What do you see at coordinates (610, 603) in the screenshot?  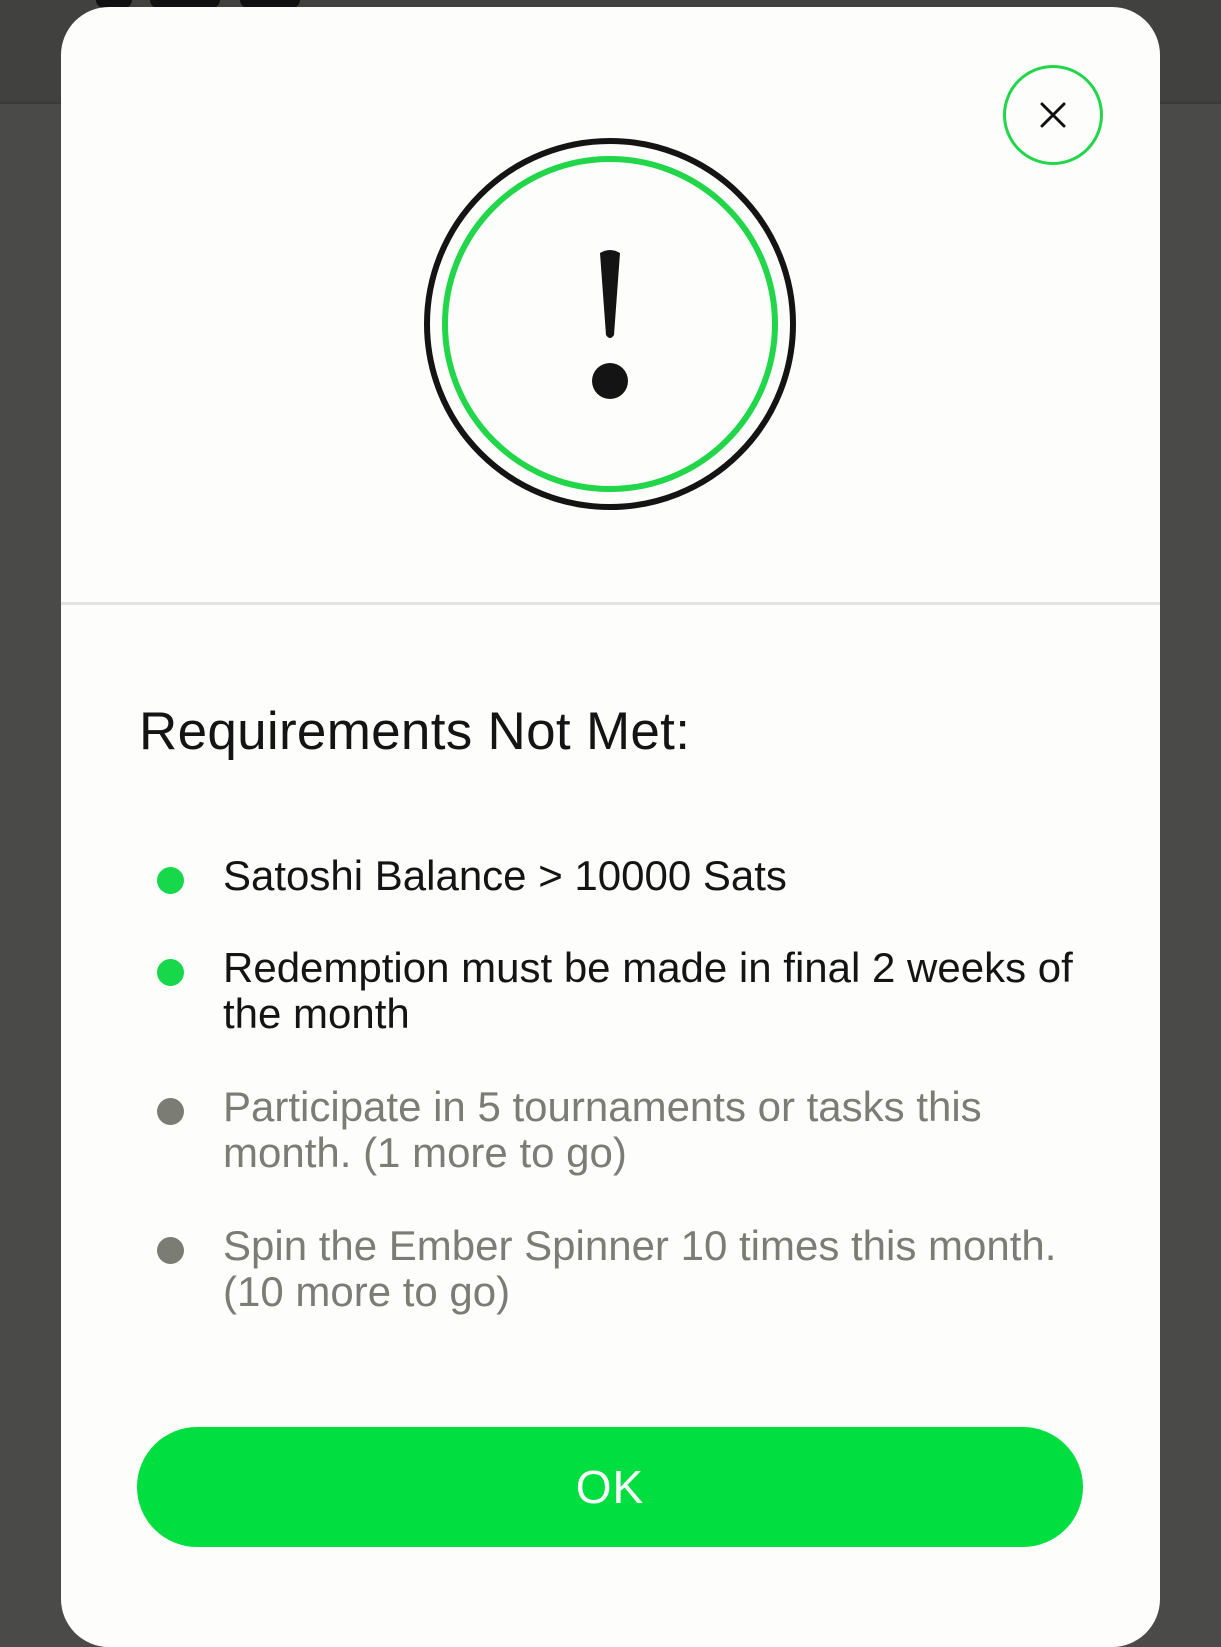 I see `divider` at bounding box center [610, 603].